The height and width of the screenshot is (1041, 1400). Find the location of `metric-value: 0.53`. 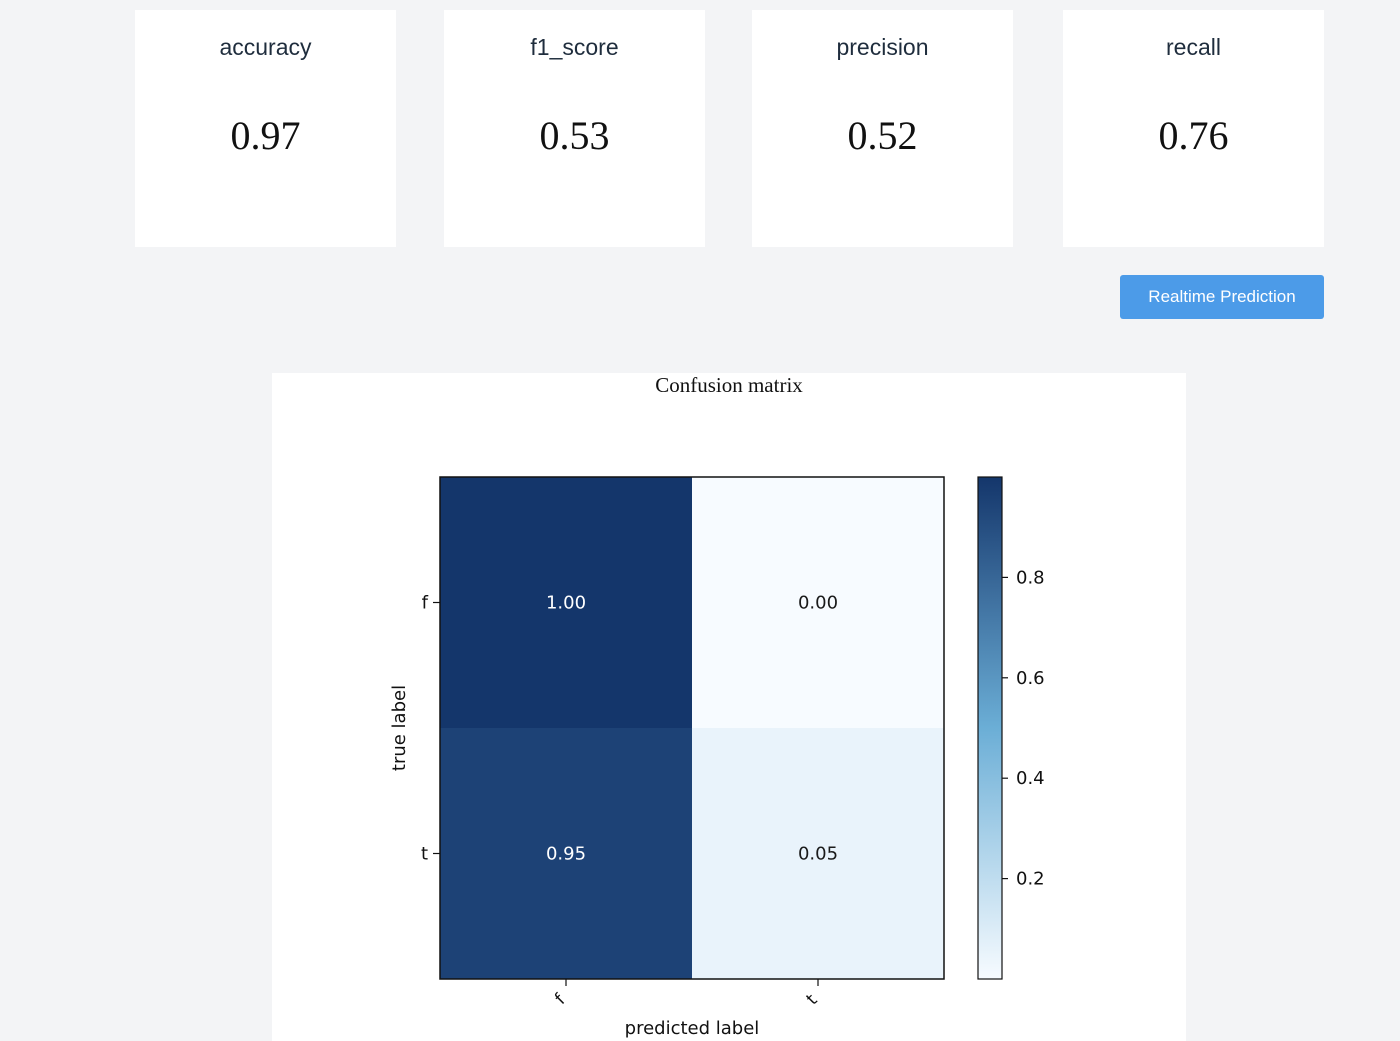

metric-value: 0.53 is located at coordinates (574, 135).